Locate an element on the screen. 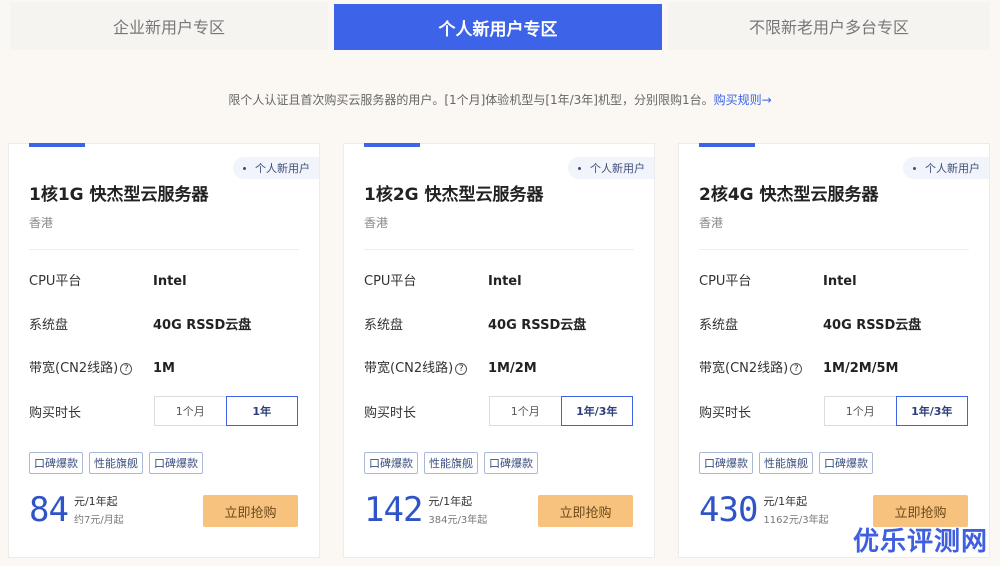 Image resolution: width=1000 pixels, height=566 pixels. price-block: 430 元/1年起 1162元/3年起 is located at coordinates (764, 510).